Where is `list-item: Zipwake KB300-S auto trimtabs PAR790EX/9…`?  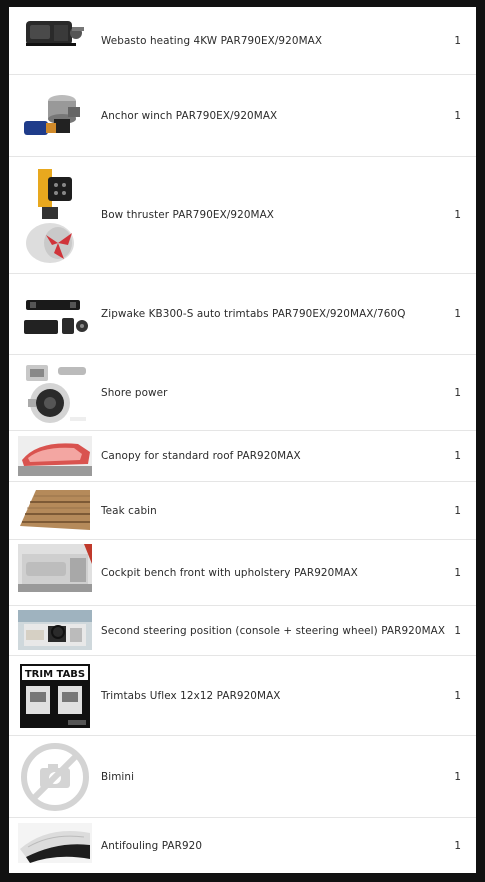
list-item: Zipwake KB300-S auto trimtabs PAR790EX/9… is located at coordinates (242, 314).